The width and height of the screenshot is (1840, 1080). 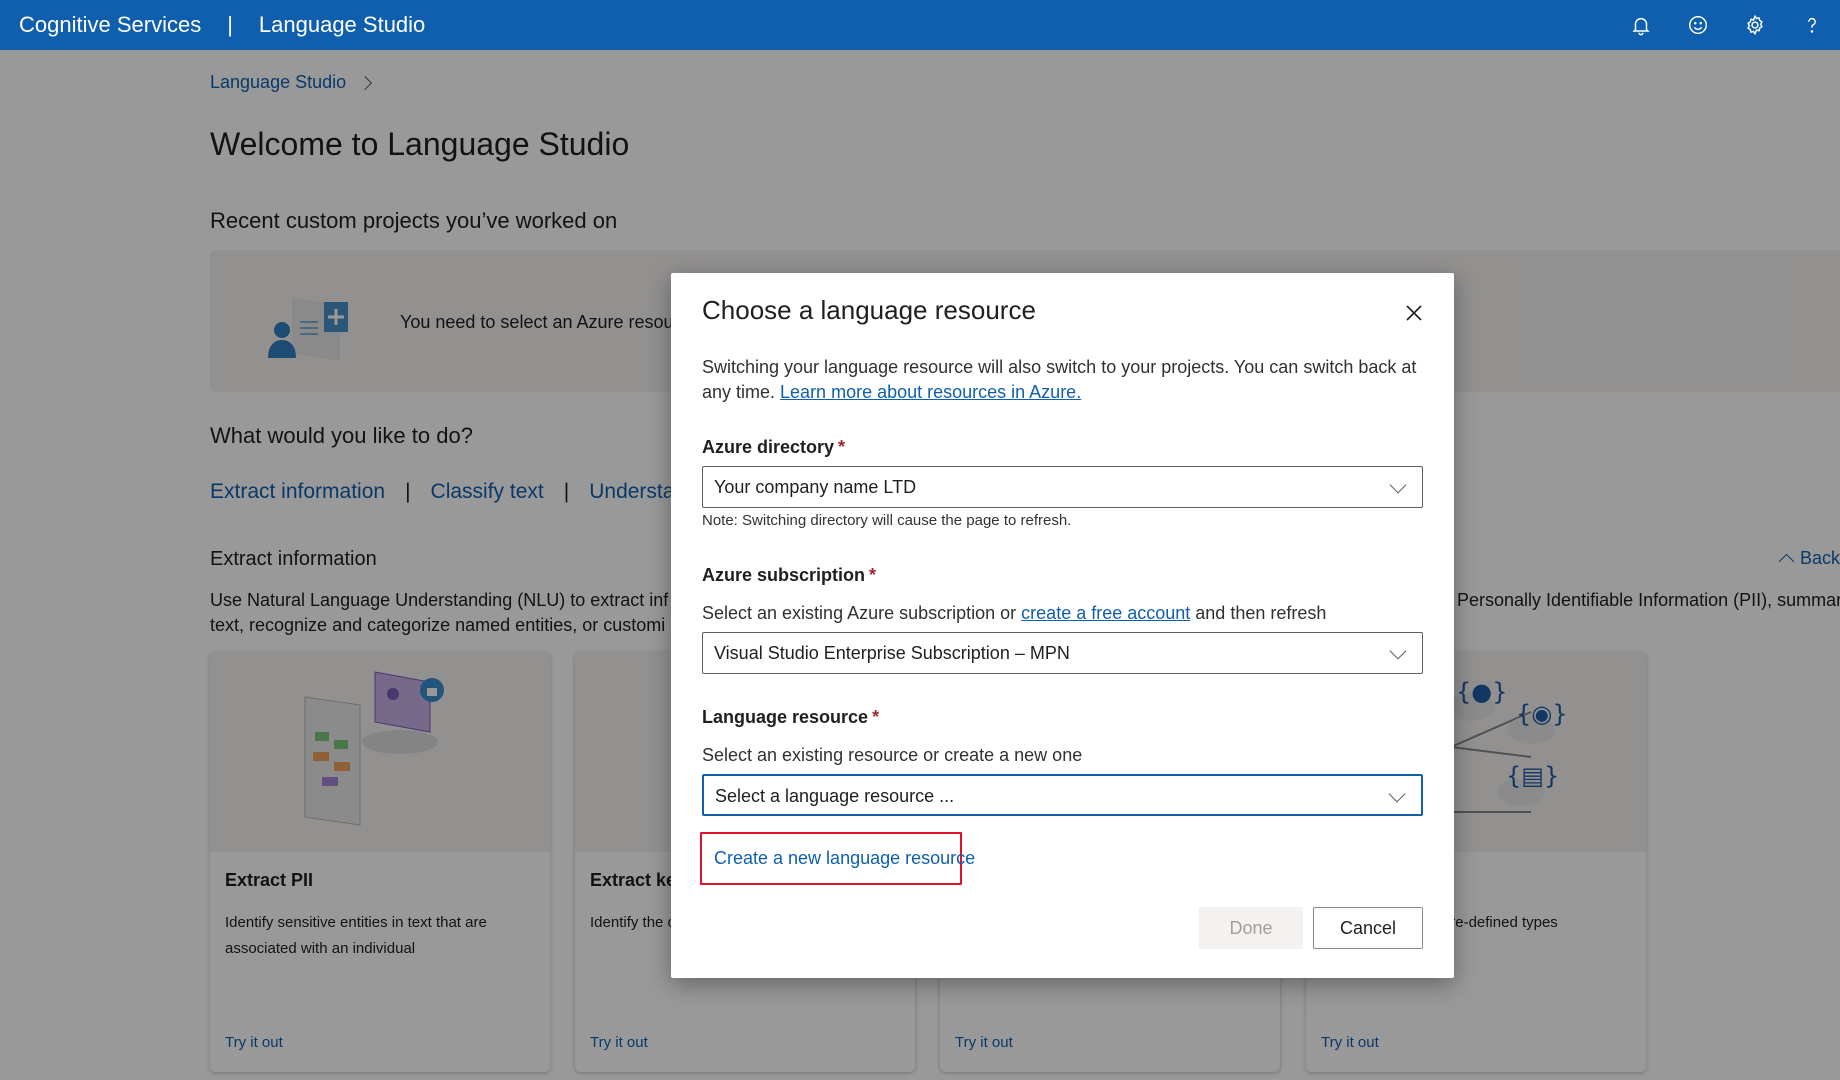 I want to click on top-bar-icons, so click(x=1726, y=25).